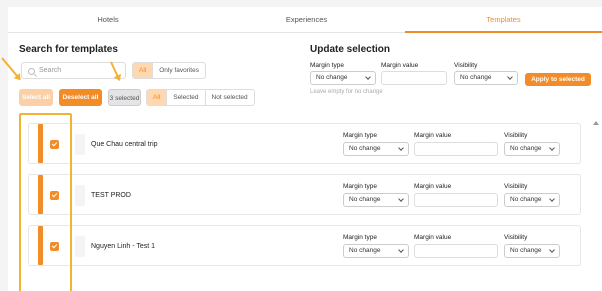 The width and height of the screenshot is (602, 291). I want to click on visibility-label: Visibility, so click(466, 65).